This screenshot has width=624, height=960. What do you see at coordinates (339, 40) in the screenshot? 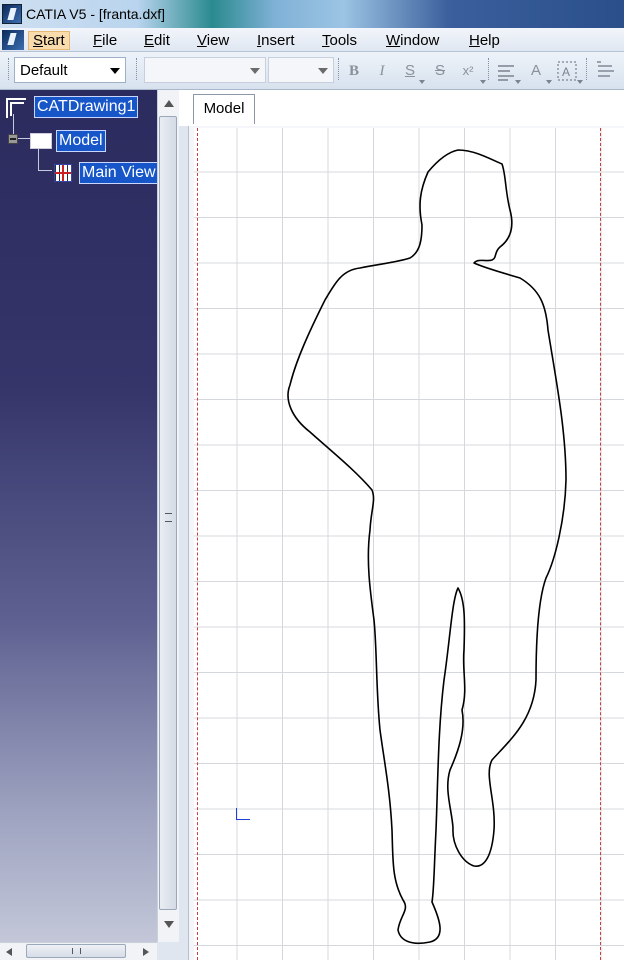
I see `menu-tools: Tools` at bounding box center [339, 40].